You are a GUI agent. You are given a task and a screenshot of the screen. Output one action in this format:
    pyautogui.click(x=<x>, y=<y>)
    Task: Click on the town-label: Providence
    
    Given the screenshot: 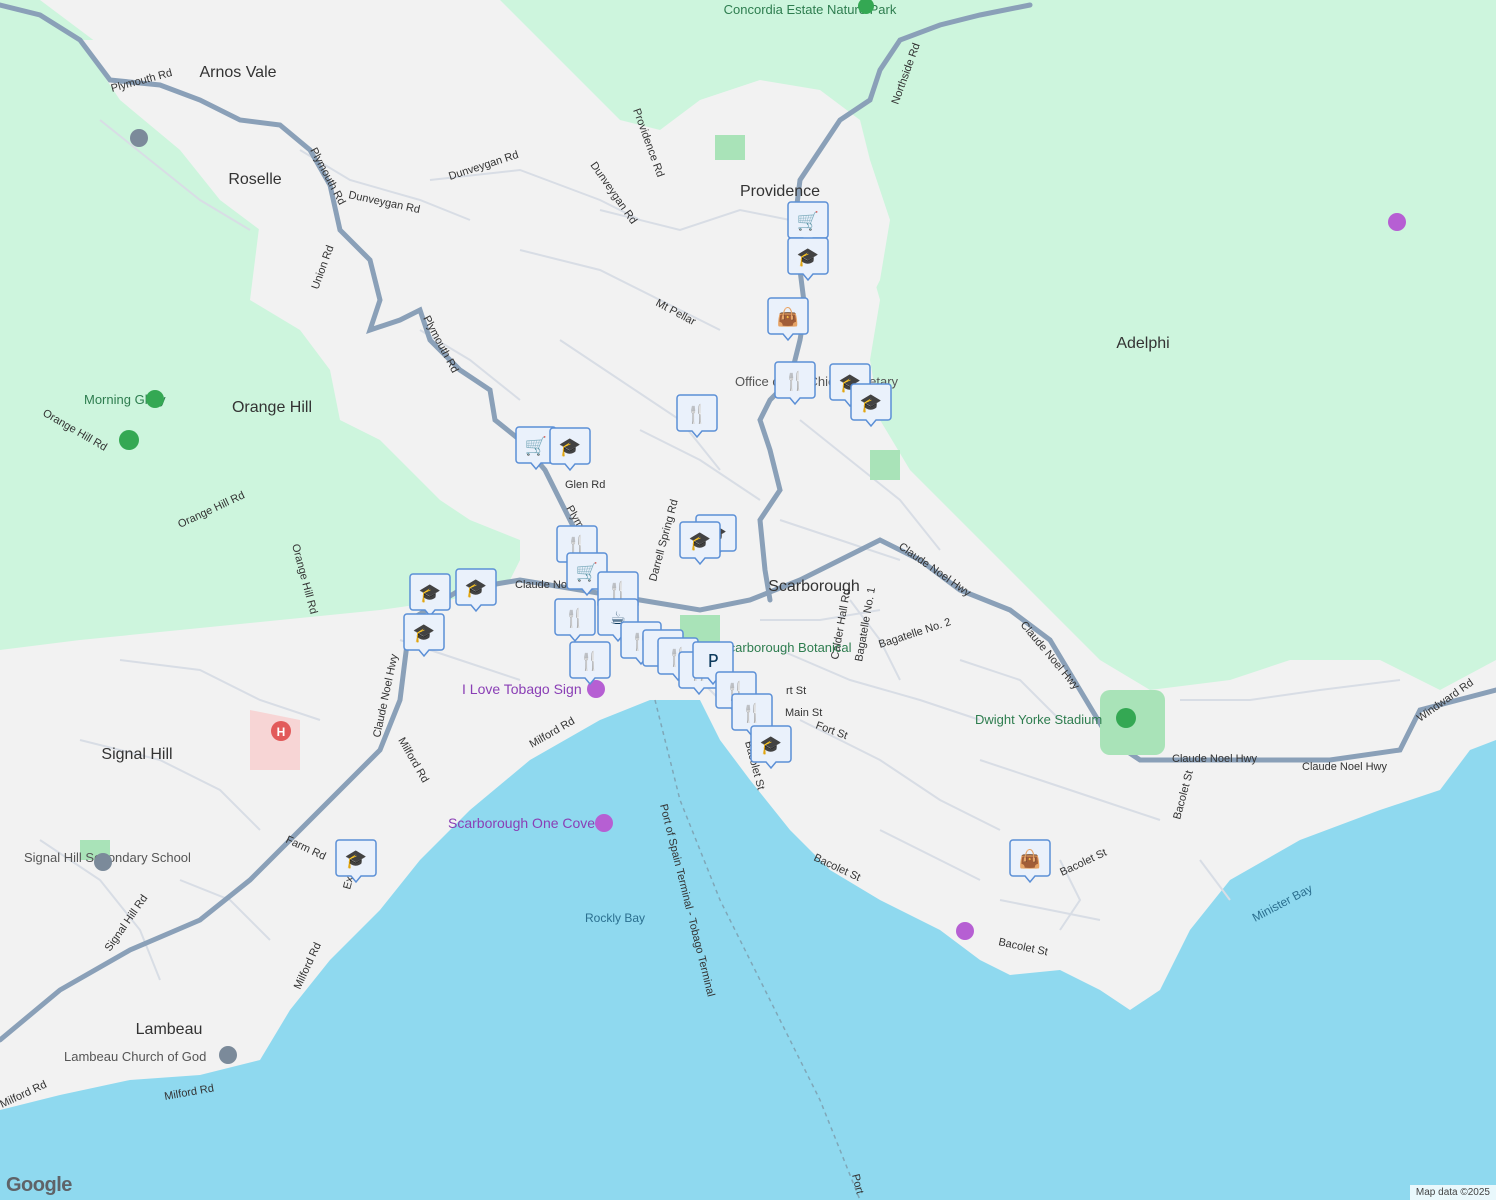 What is the action you would take?
    pyautogui.click(x=780, y=191)
    